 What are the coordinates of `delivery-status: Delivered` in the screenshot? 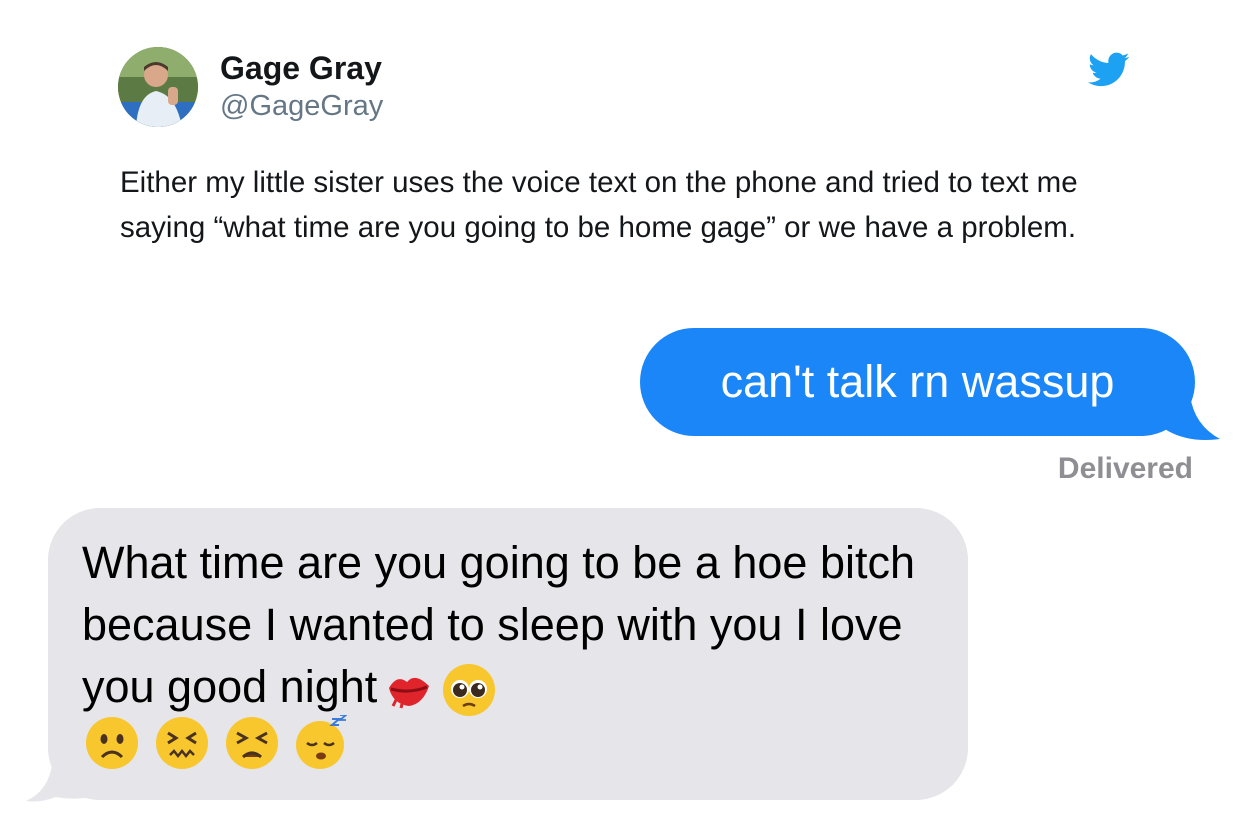 It's located at (1125, 468).